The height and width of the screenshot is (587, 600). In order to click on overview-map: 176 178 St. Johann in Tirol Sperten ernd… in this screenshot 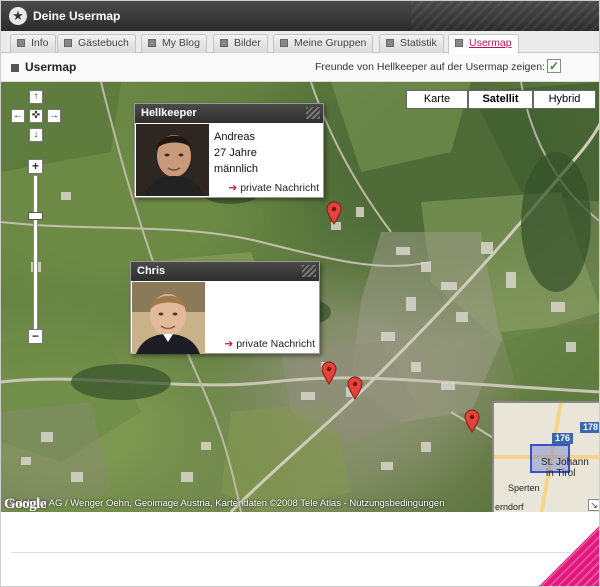, I will do `click(545, 456)`.